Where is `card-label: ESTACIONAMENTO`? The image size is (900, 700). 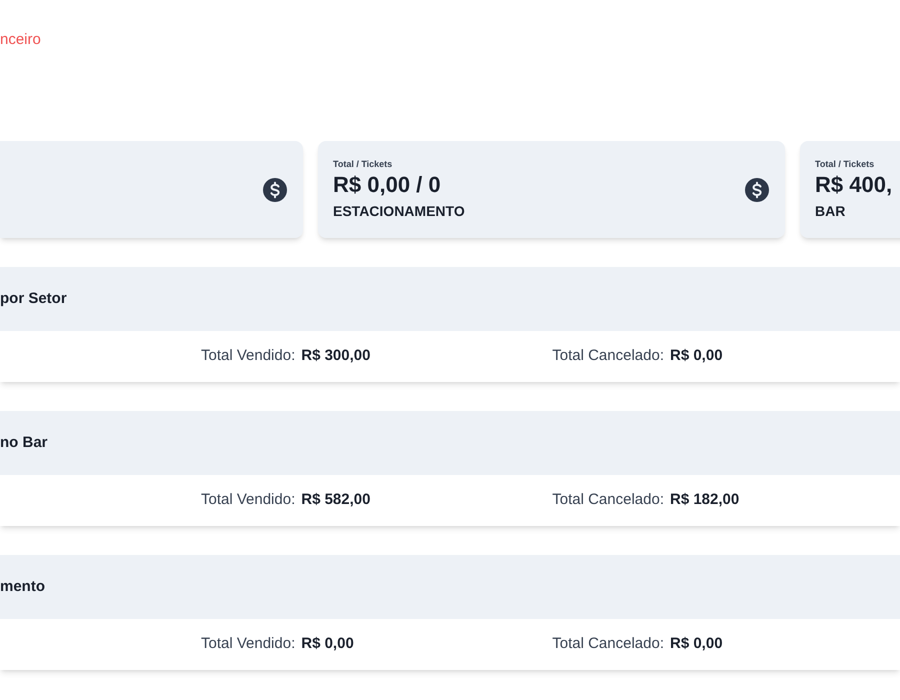
card-label: ESTACIONAMENTO is located at coordinates (399, 211).